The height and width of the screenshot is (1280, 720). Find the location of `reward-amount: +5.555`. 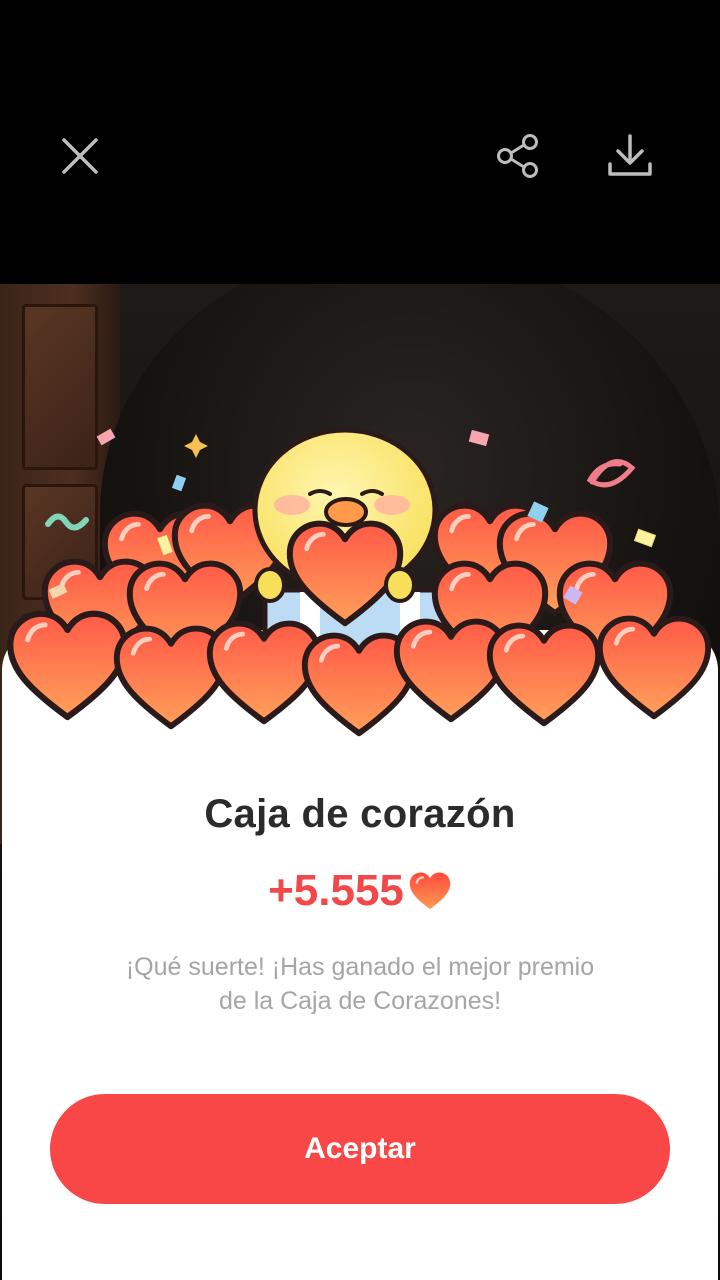

reward-amount: +5.555 is located at coordinates (336, 890).